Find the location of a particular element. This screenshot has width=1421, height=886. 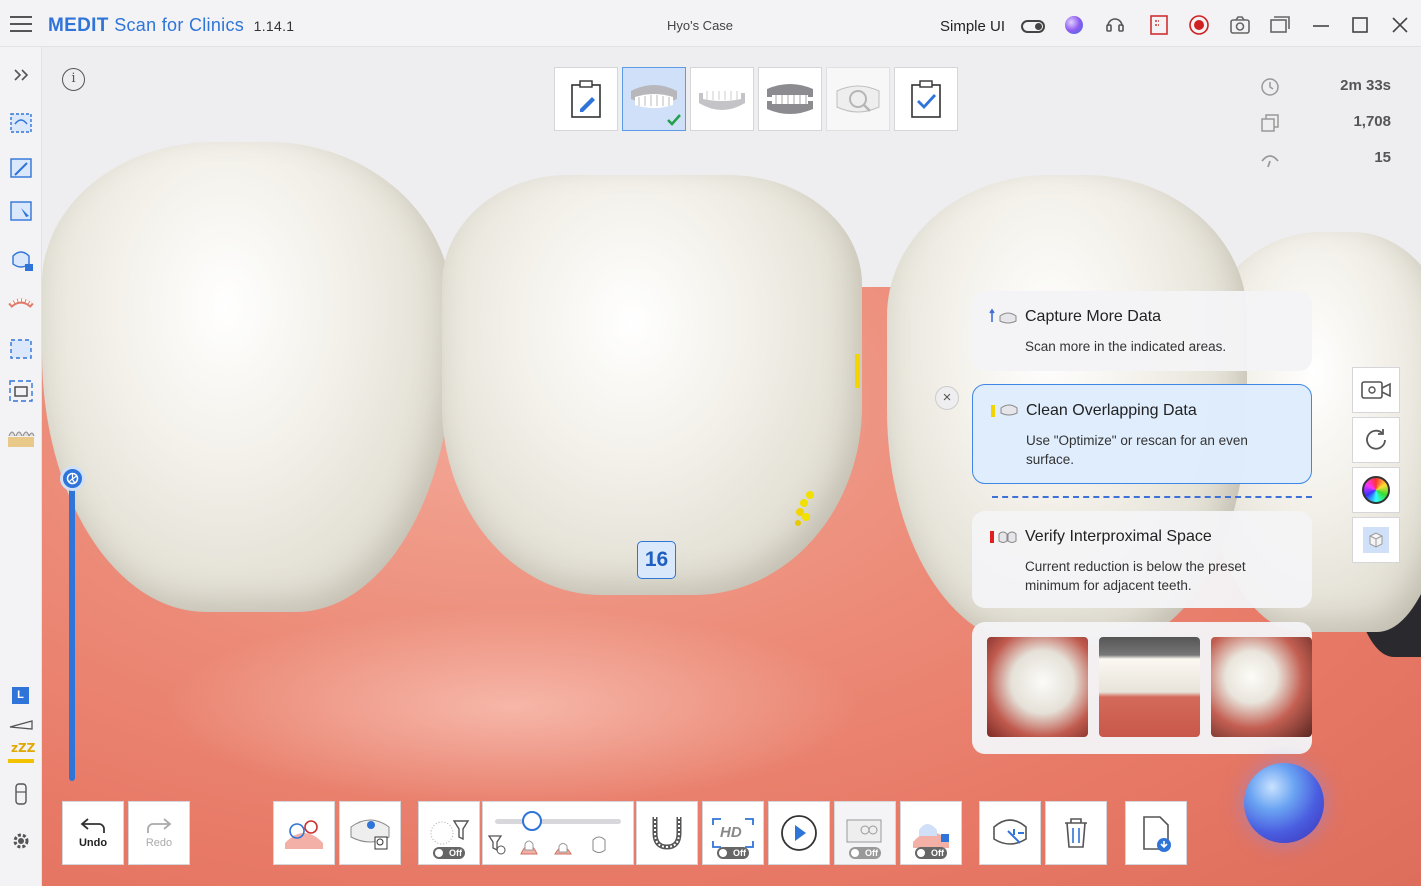

hd-mode-button: HD Off is located at coordinates (733, 833).